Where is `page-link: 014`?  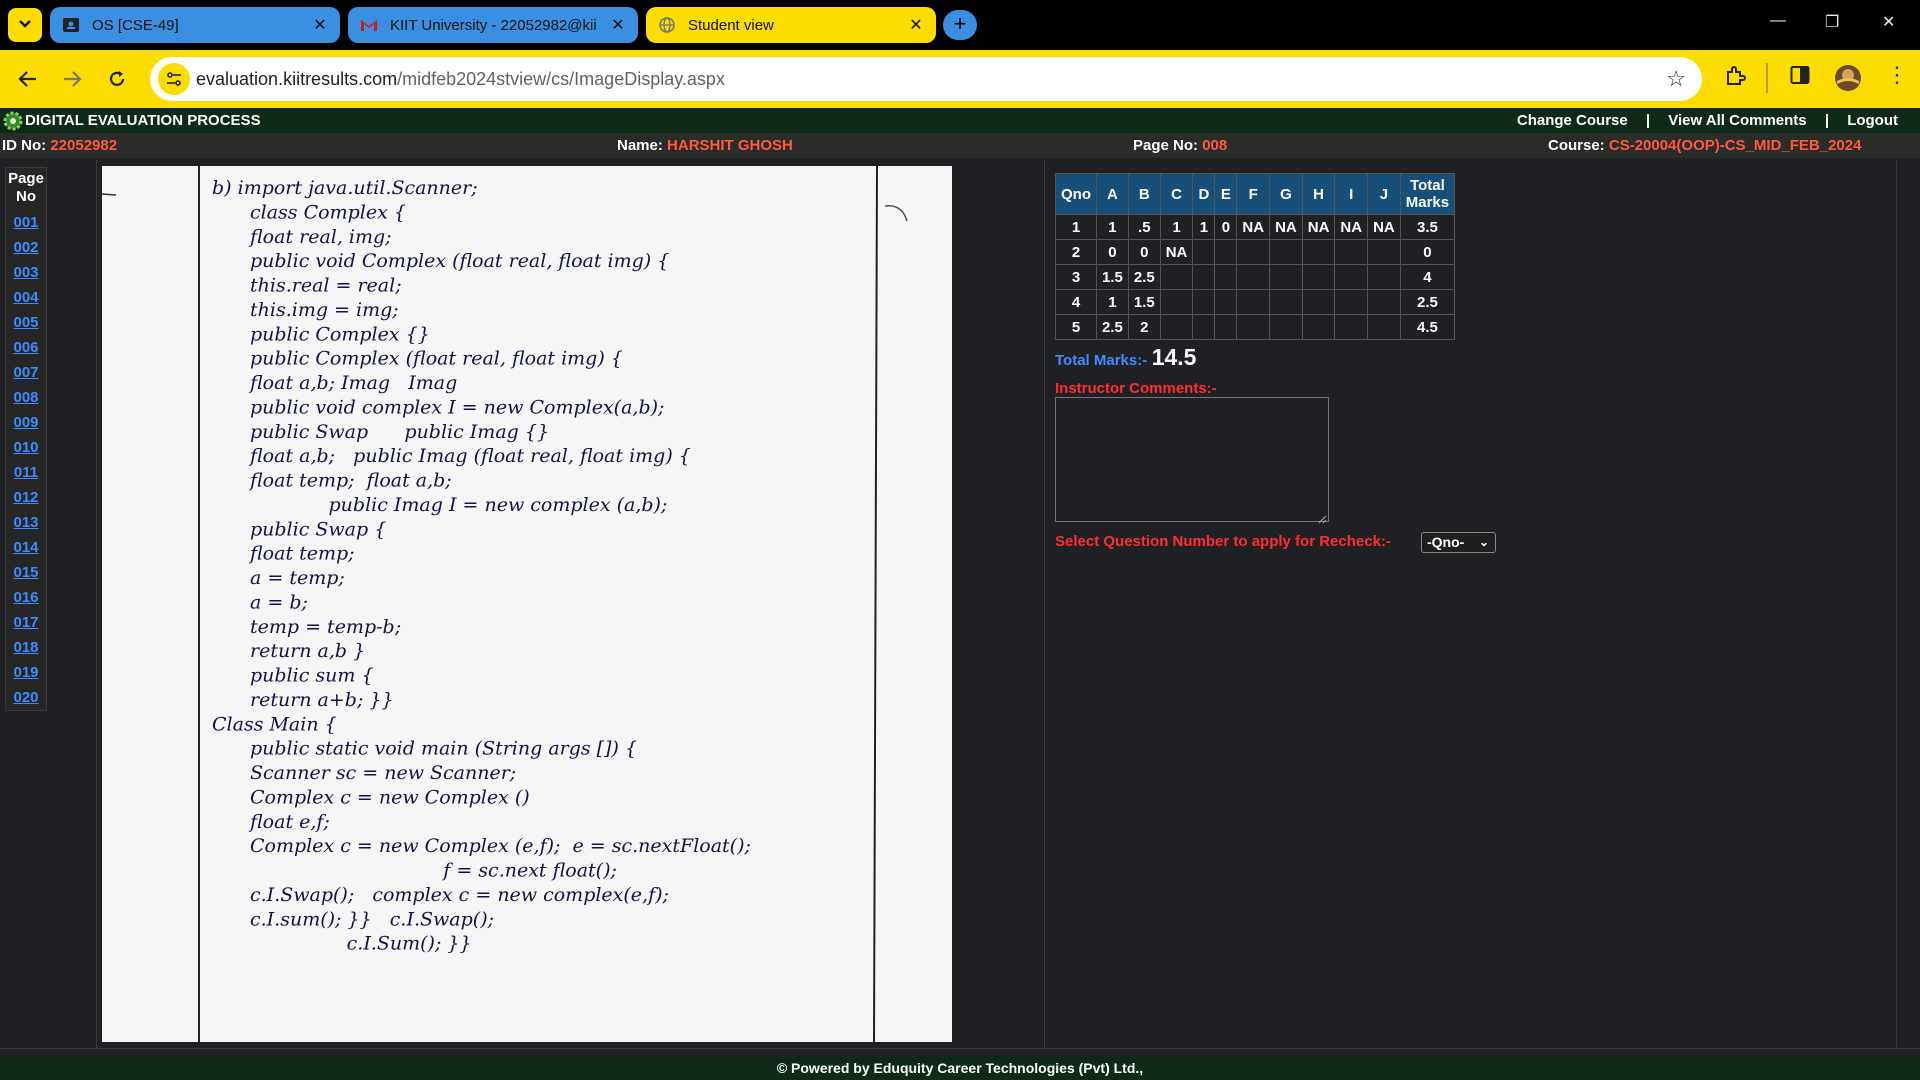
page-link: 014 is located at coordinates (26, 547).